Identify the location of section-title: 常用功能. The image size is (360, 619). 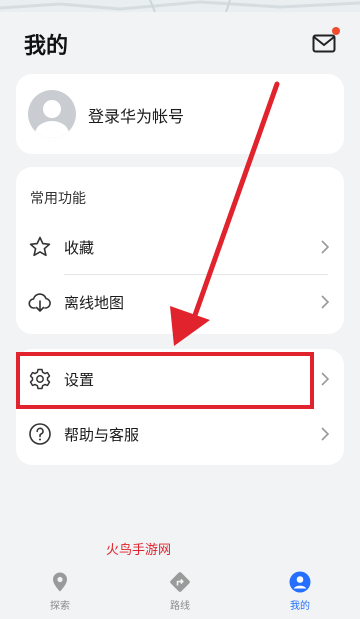
(58, 199).